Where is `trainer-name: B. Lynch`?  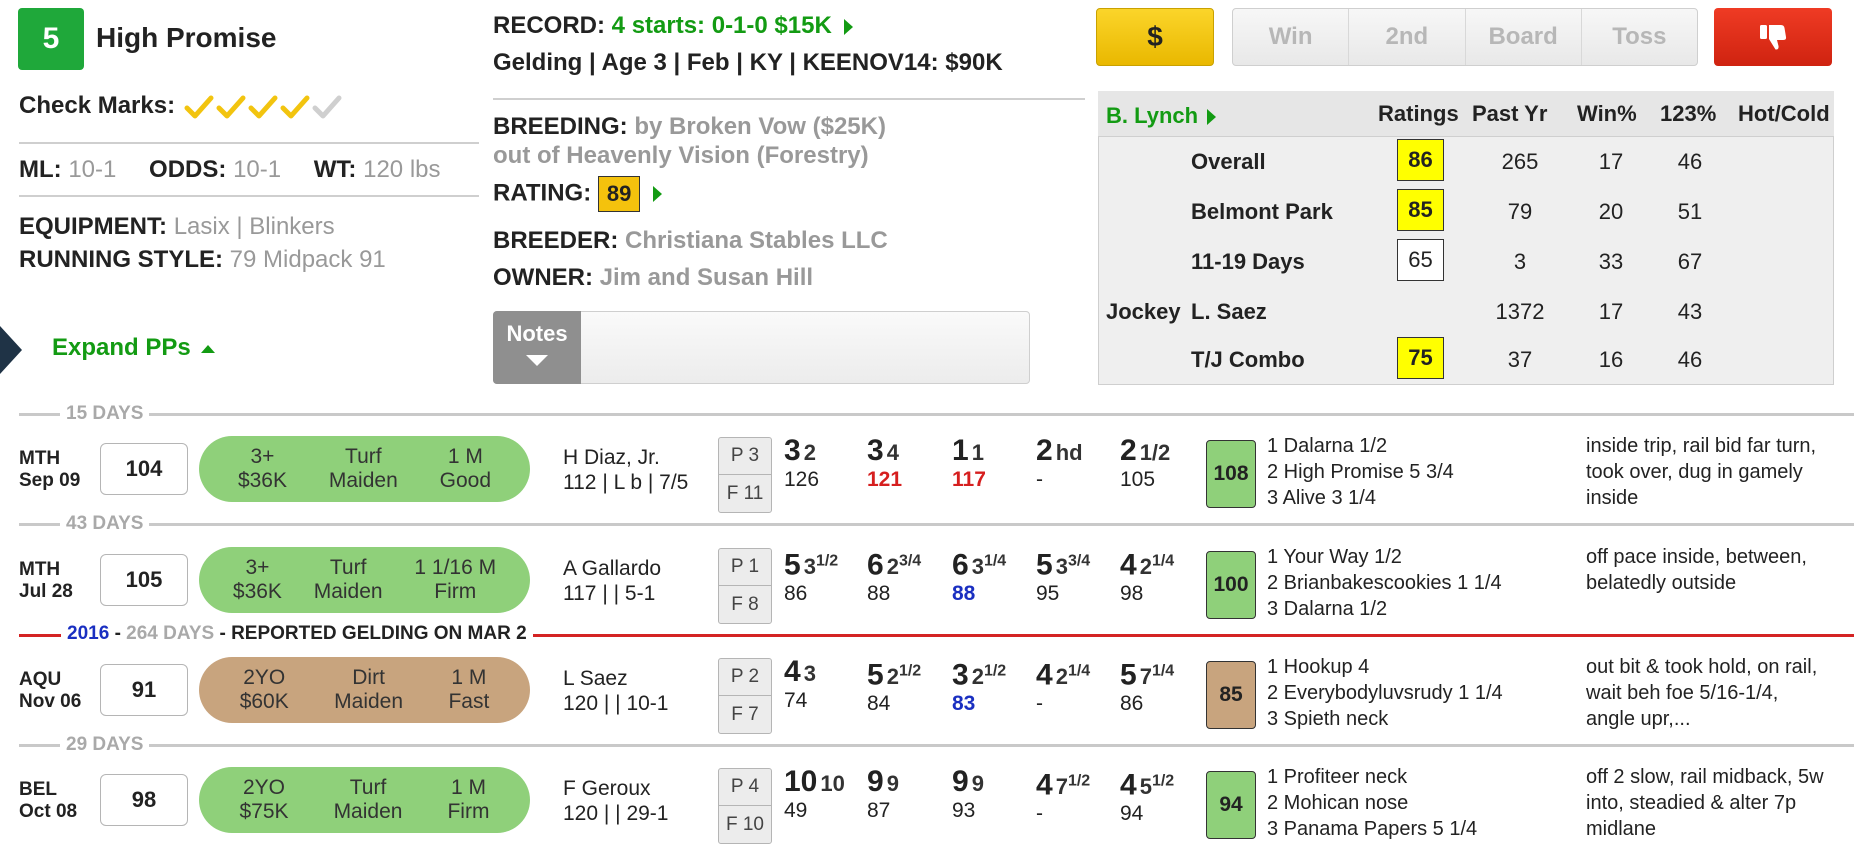 trainer-name: B. Lynch is located at coordinates (1152, 115).